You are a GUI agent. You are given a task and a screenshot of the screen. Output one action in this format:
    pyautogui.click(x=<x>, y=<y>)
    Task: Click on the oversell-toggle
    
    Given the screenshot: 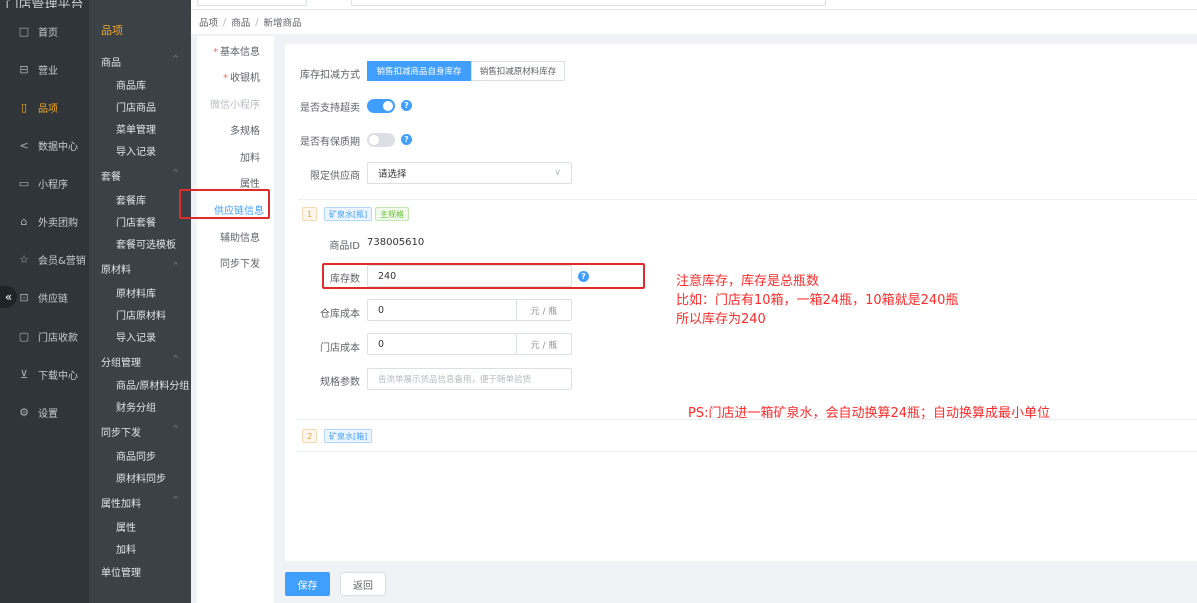 What is the action you would take?
    pyautogui.click(x=381, y=106)
    